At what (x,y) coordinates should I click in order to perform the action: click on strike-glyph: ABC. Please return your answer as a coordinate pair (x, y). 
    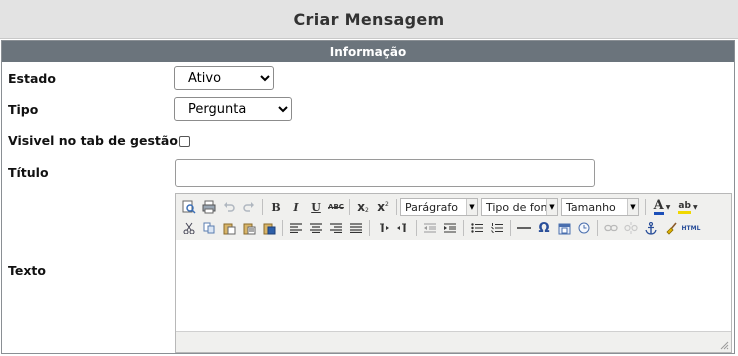
    Looking at the image, I should click on (336, 207).